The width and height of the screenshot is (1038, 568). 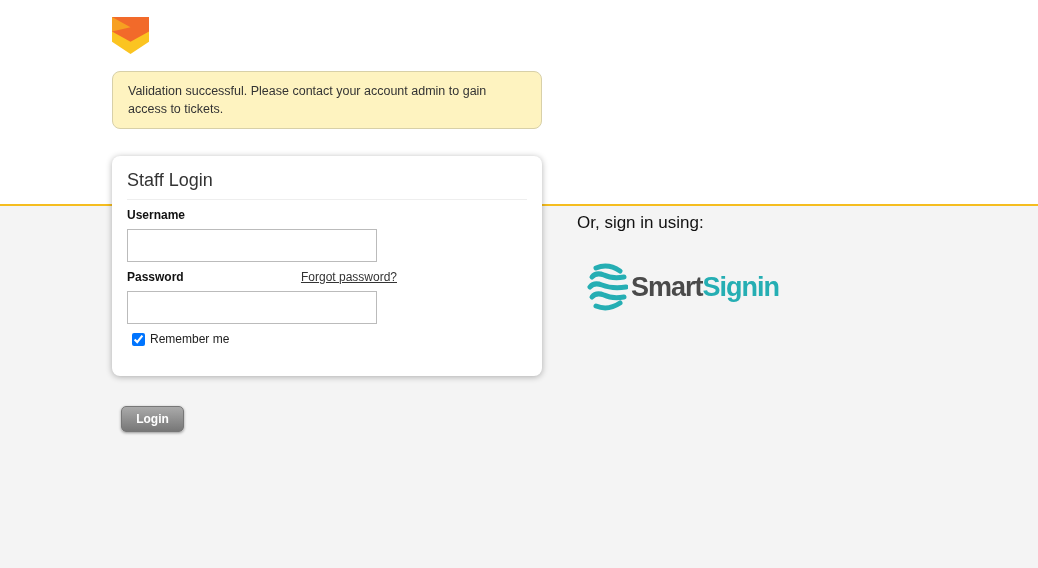 What do you see at coordinates (252, 245) in the screenshot?
I see `username-field` at bounding box center [252, 245].